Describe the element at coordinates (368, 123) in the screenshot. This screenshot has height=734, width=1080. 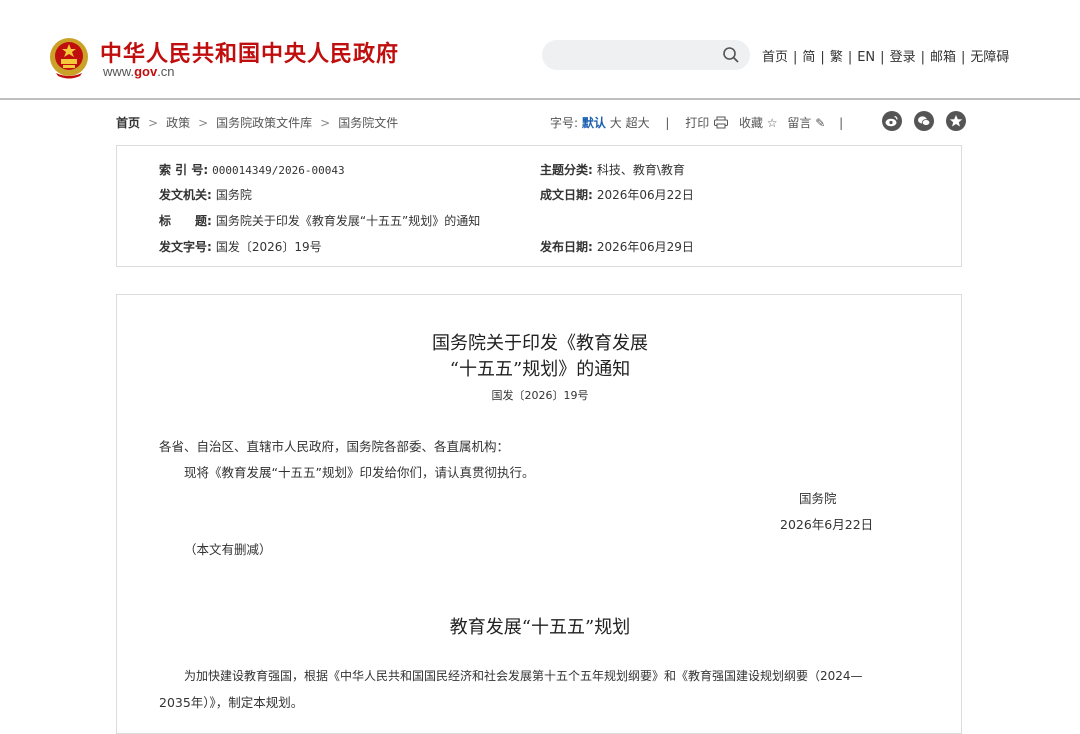
I see `breadcrumb-item: 国务院文件` at that location.